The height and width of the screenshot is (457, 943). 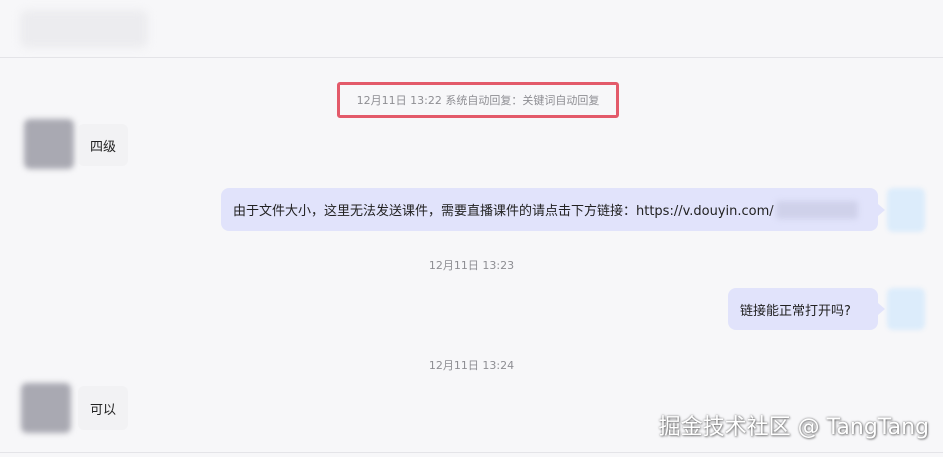 What do you see at coordinates (471, 452) in the screenshot?
I see `divider` at bounding box center [471, 452].